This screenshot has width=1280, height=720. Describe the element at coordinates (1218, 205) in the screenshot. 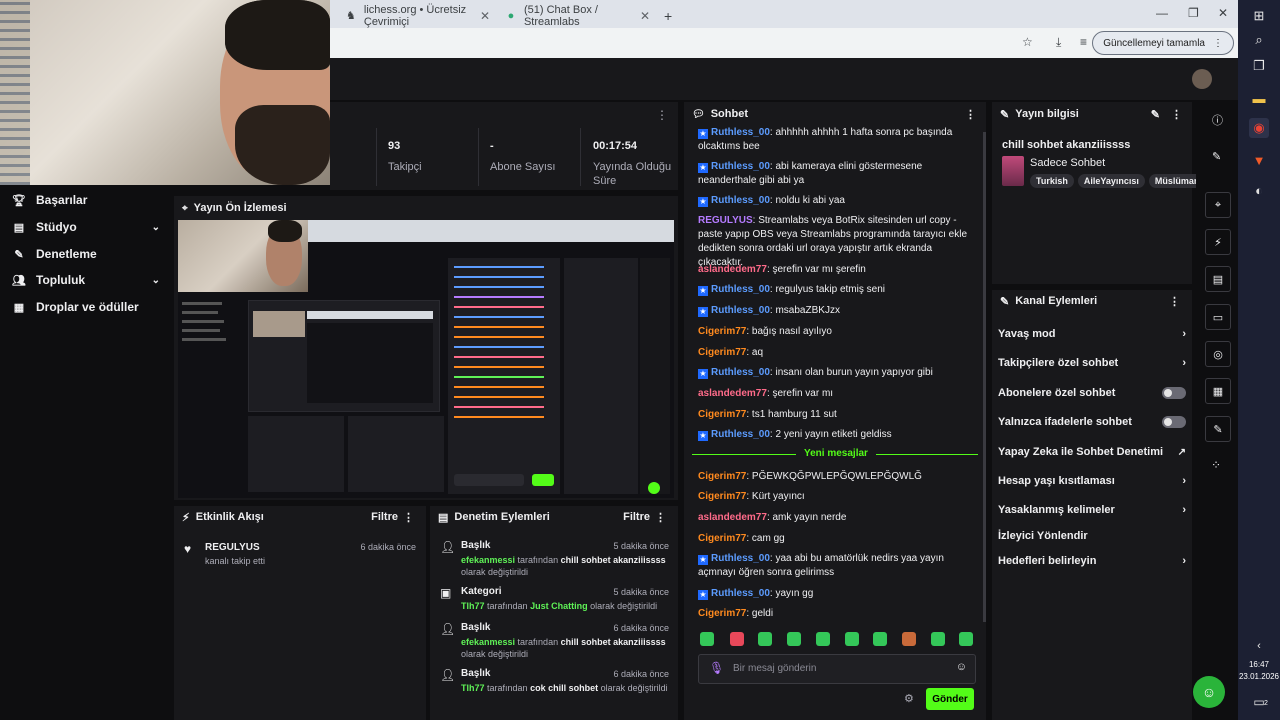

I see `clip-icon: ⌖` at that location.